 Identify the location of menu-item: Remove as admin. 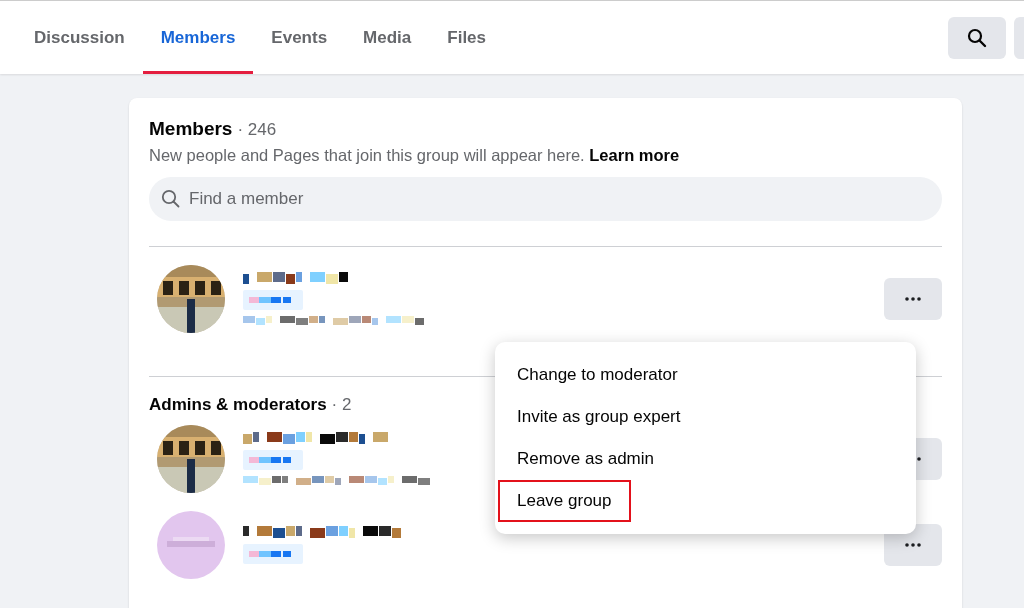
(585, 459).